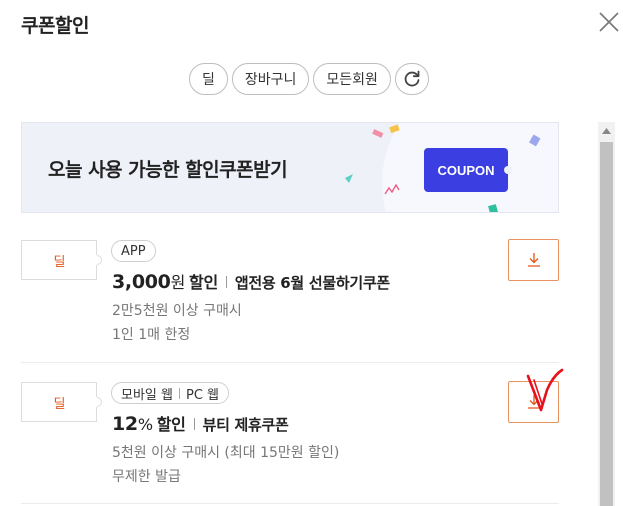 This screenshot has height=506, width=623. I want to click on platform-tag-label: PC 웹, so click(202, 395).